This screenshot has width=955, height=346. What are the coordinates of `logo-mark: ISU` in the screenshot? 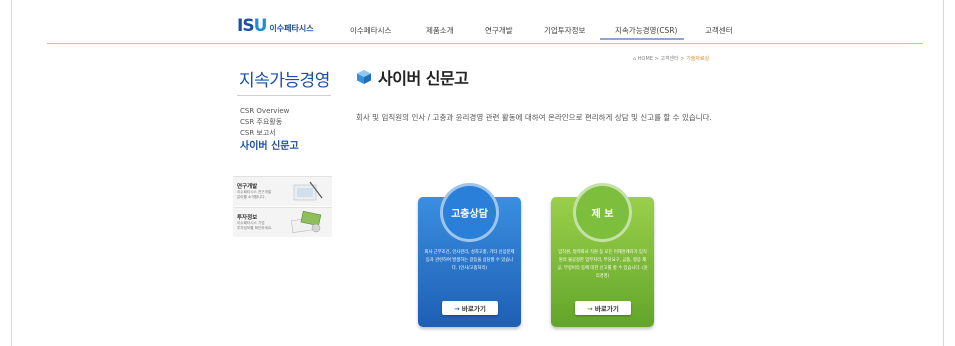 It's located at (252, 26).